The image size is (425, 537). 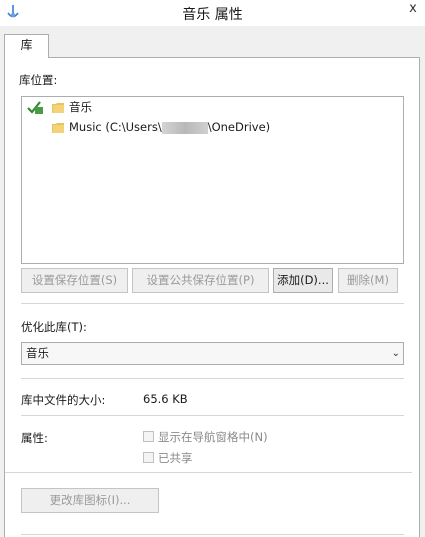 What do you see at coordinates (213, 437) in the screenshot?
I see `show-in-navigation-label: 显示在导航窗格中(N)` at bounding box center [213, 437].